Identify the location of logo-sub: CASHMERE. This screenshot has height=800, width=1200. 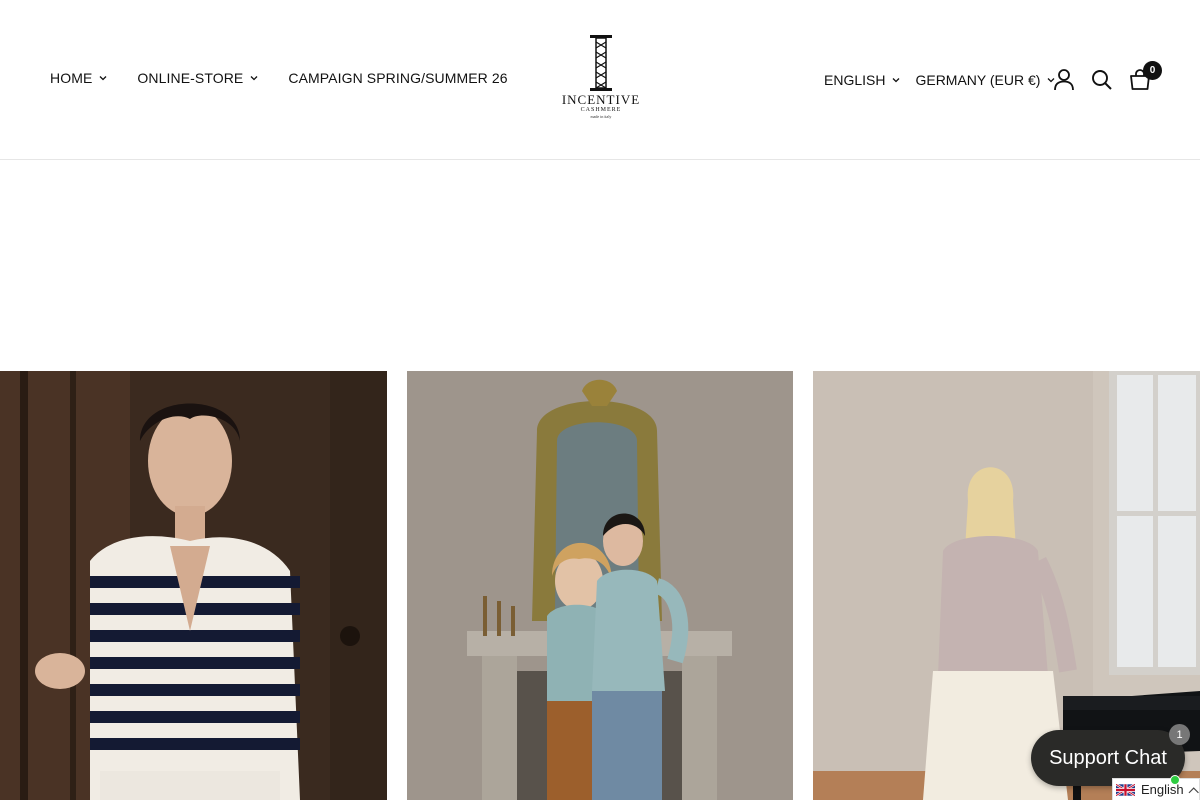
(601, 110).